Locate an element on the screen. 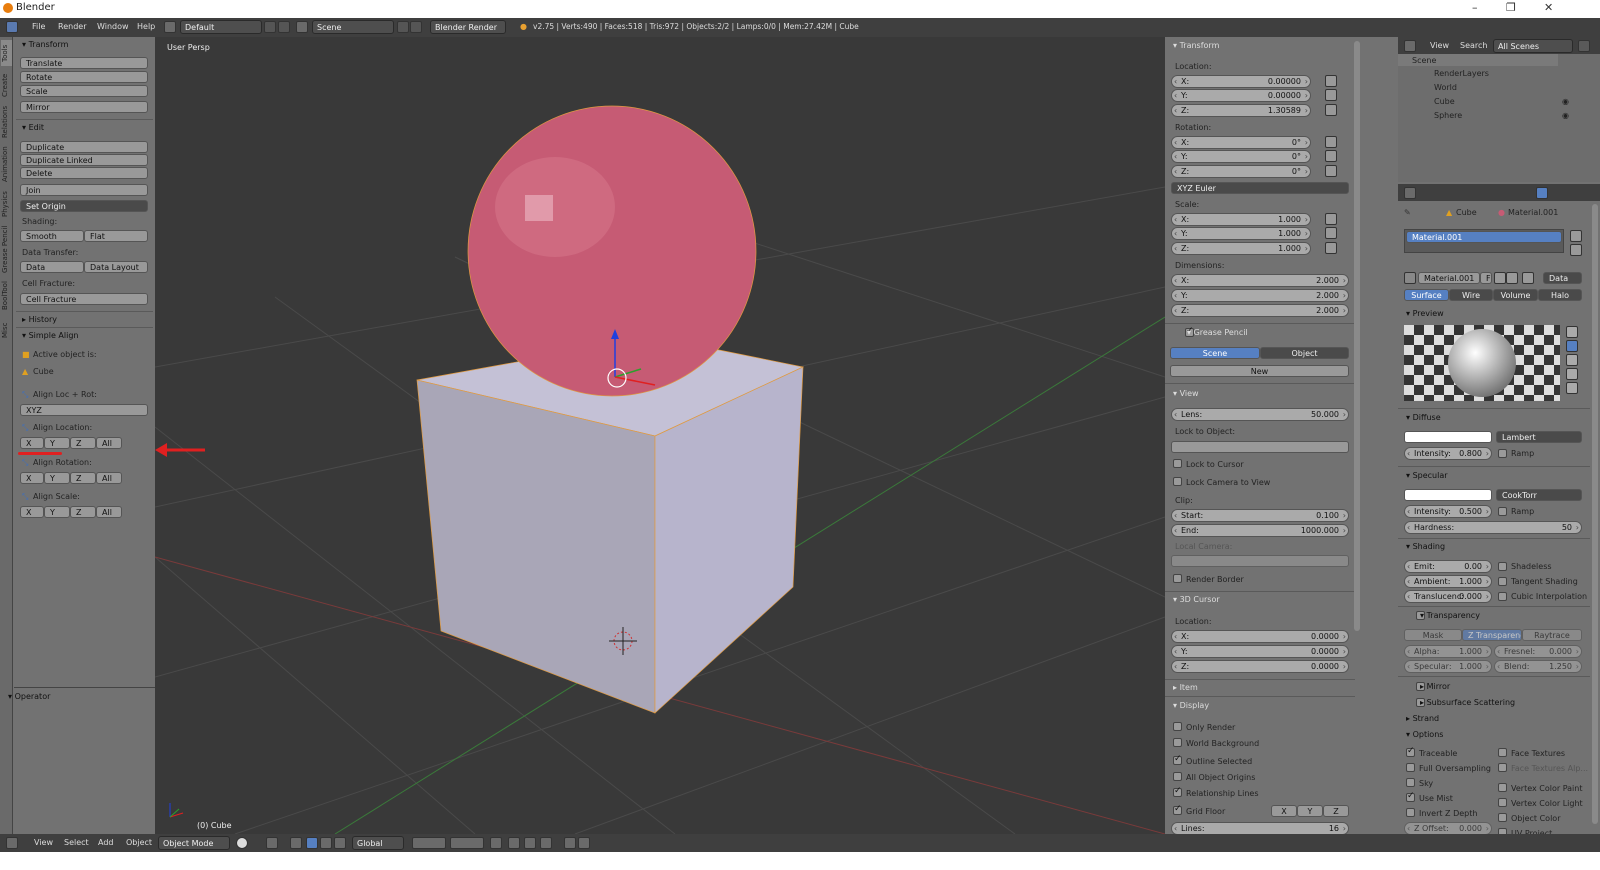 The image size is (1600, 870). pivot-icon is located at coordinates (272, 843).